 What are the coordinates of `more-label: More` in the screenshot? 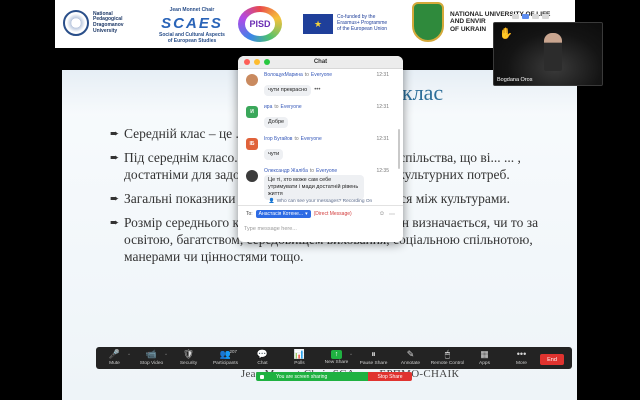 It's located at (521, 363).